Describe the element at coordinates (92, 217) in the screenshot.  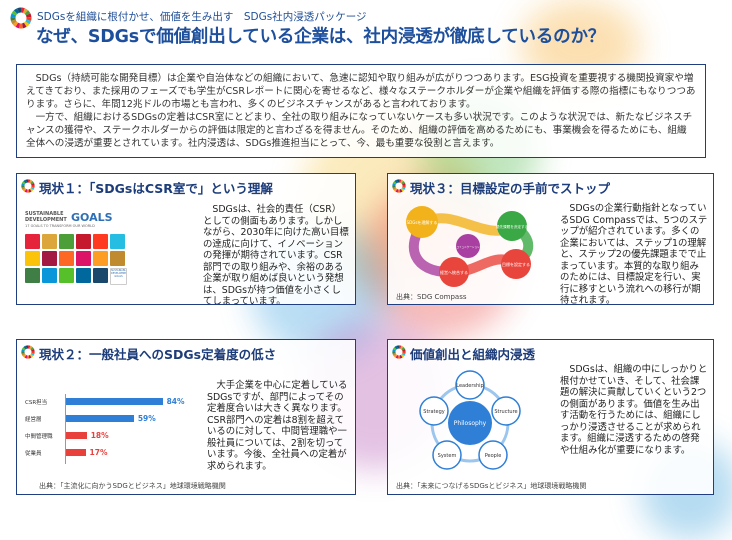
I see `logo-goals: GOALS` at that location.